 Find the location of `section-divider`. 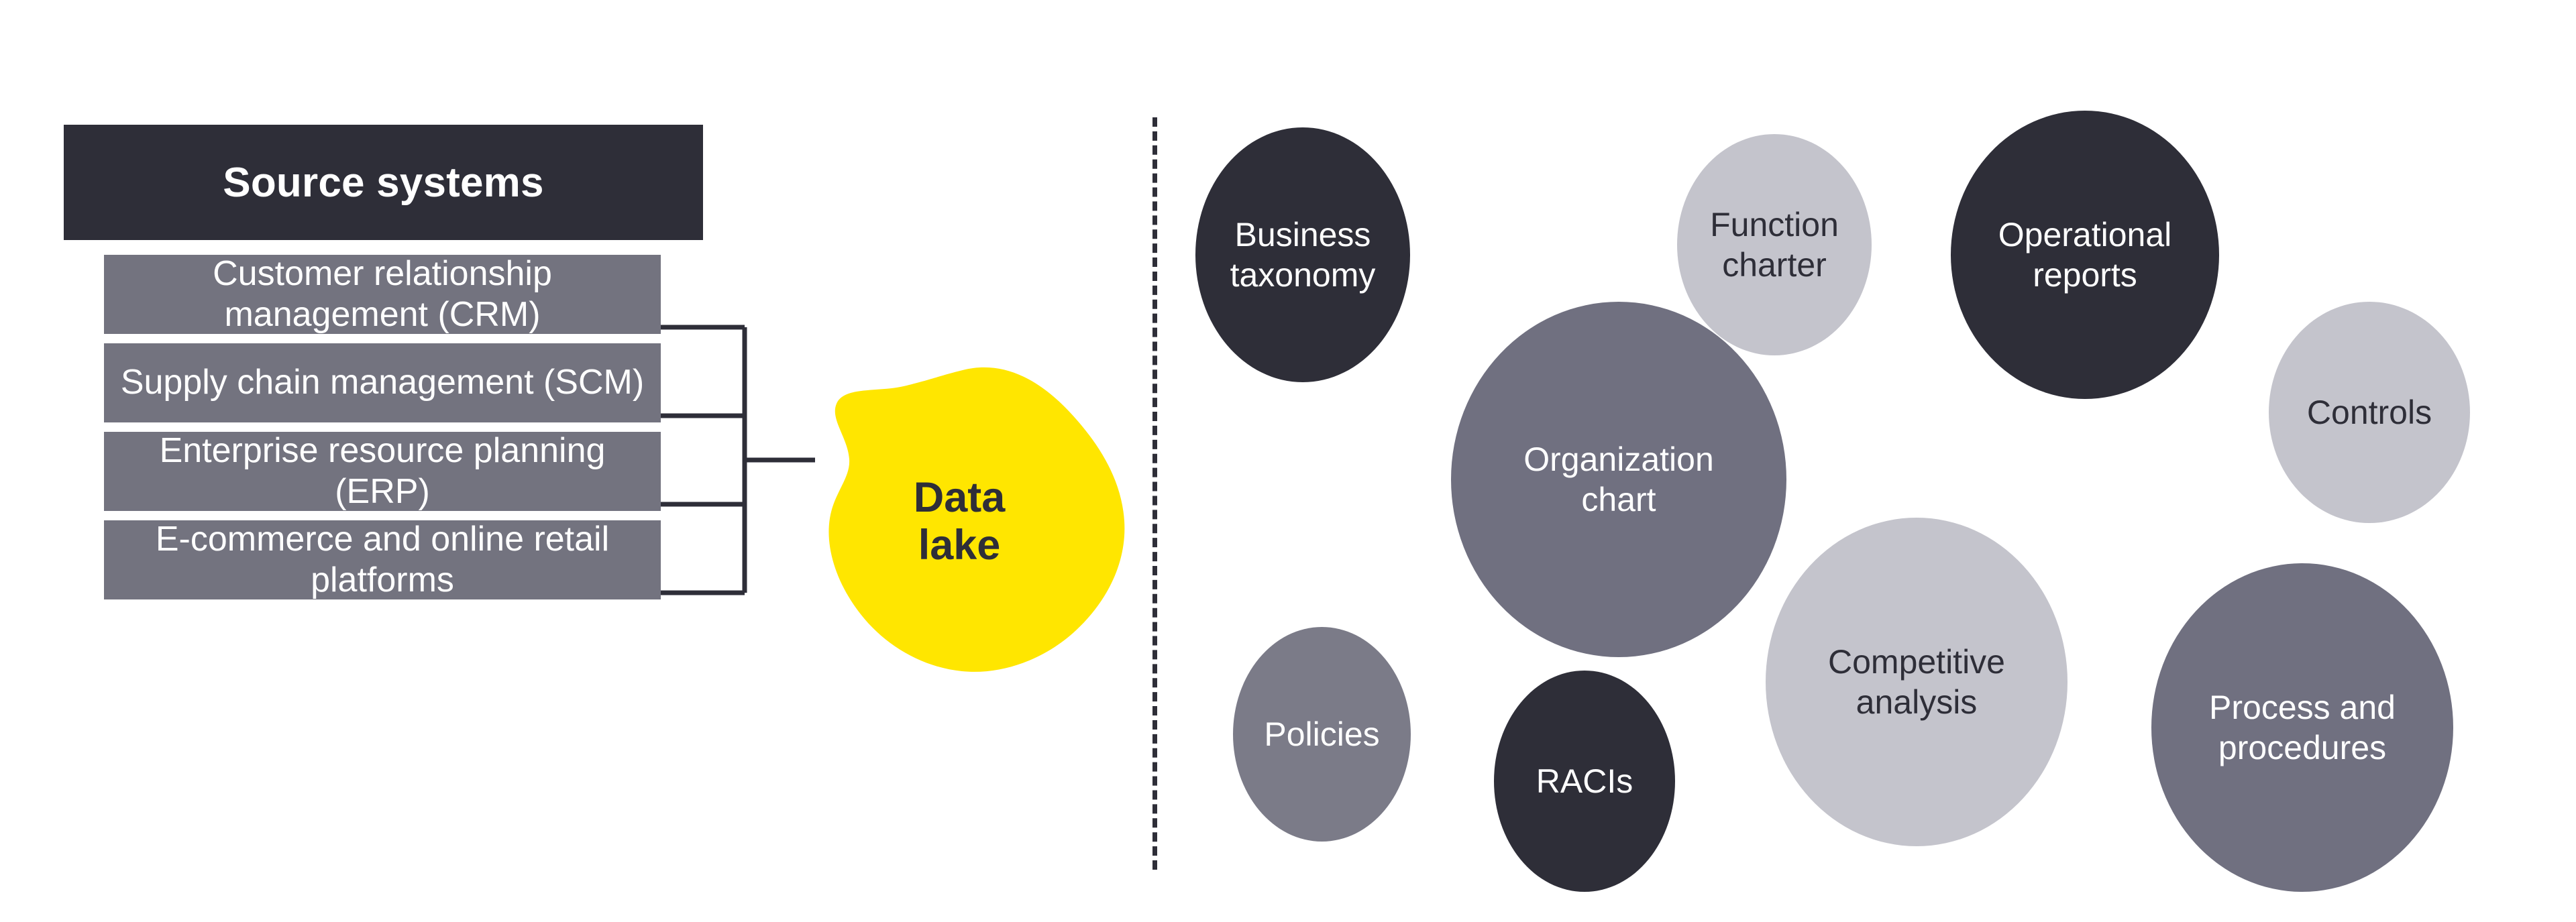

section-divider is located at coordinates (1154, 493).